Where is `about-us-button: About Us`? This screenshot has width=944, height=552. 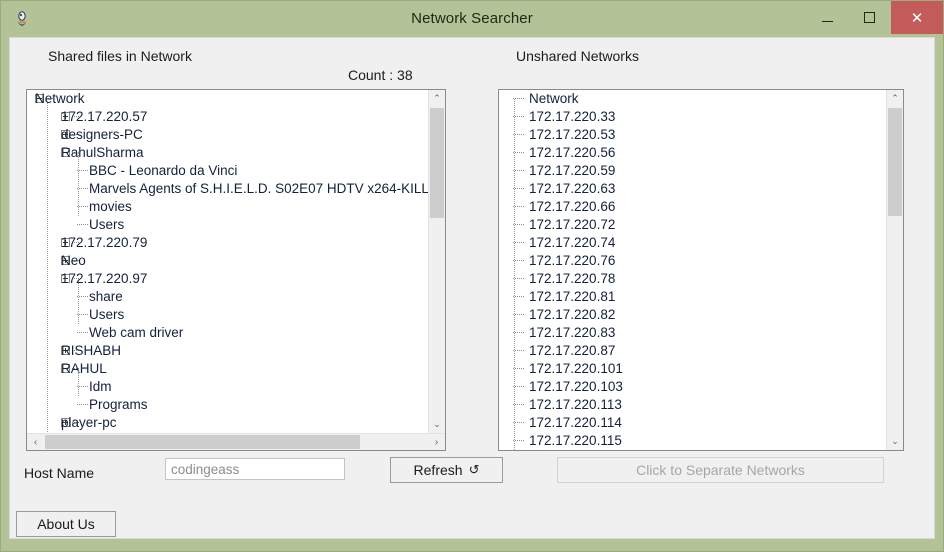 about-us-button: About Us is located at coordinates (66, 524).